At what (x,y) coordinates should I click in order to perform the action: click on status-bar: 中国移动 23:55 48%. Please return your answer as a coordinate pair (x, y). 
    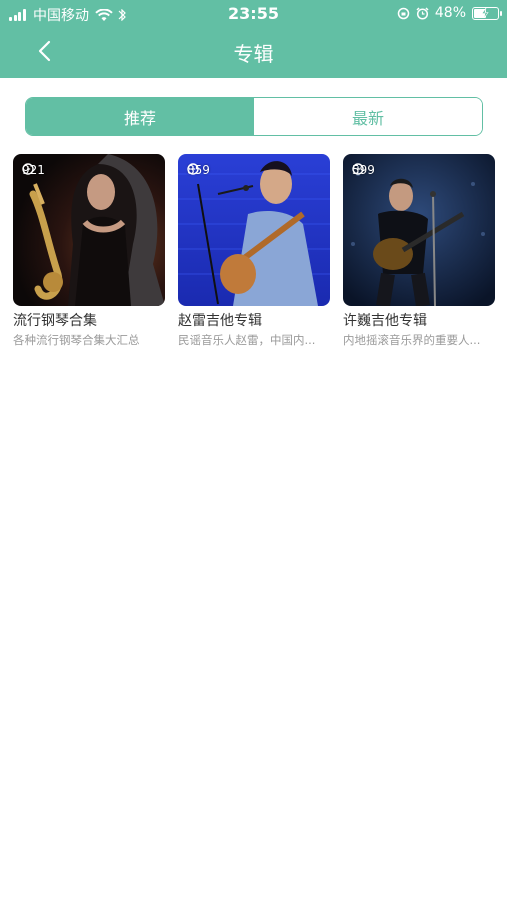
    Looking at the image, I should click on (253, 14).